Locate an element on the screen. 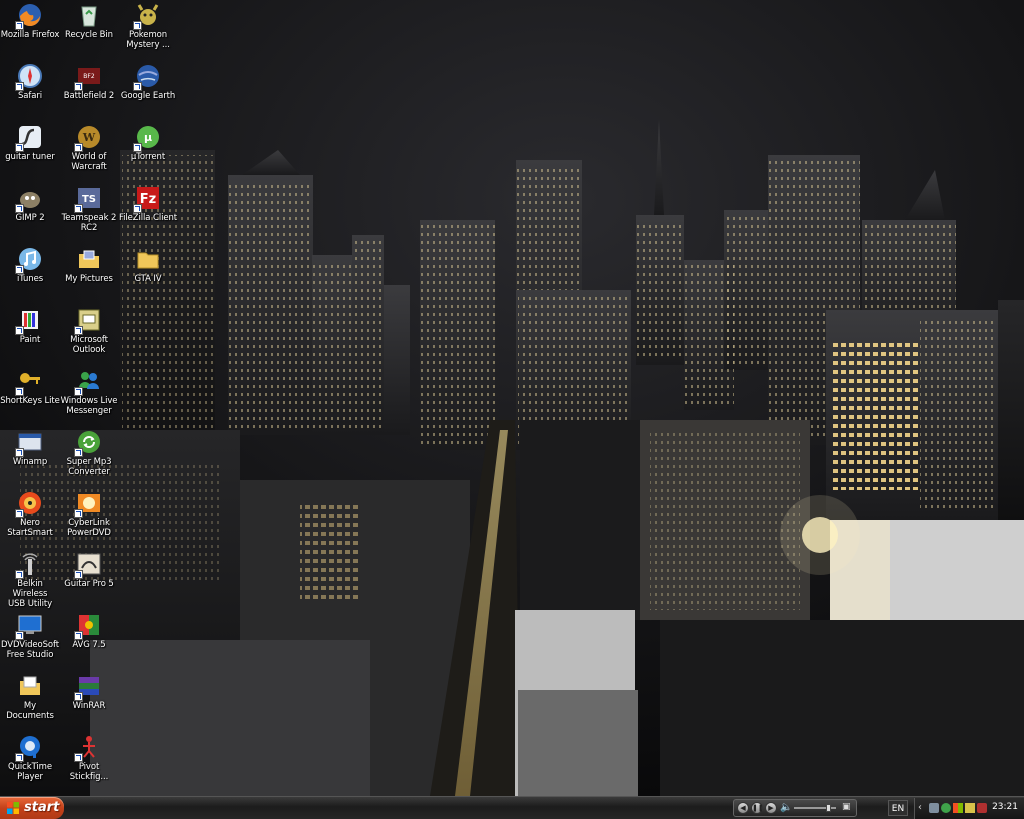  desktop-shortcut-label: WinRAR is located at coordinates (89, 706).